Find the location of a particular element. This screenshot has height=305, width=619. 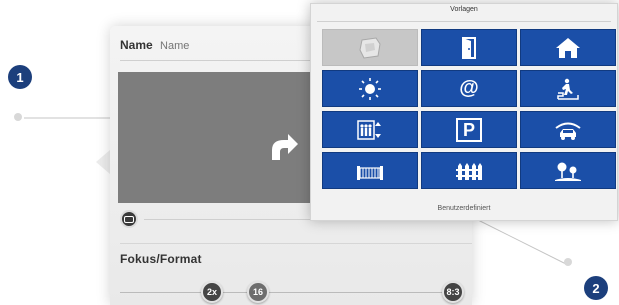

swap-arrow-icon is located at coordinates (285, 147).